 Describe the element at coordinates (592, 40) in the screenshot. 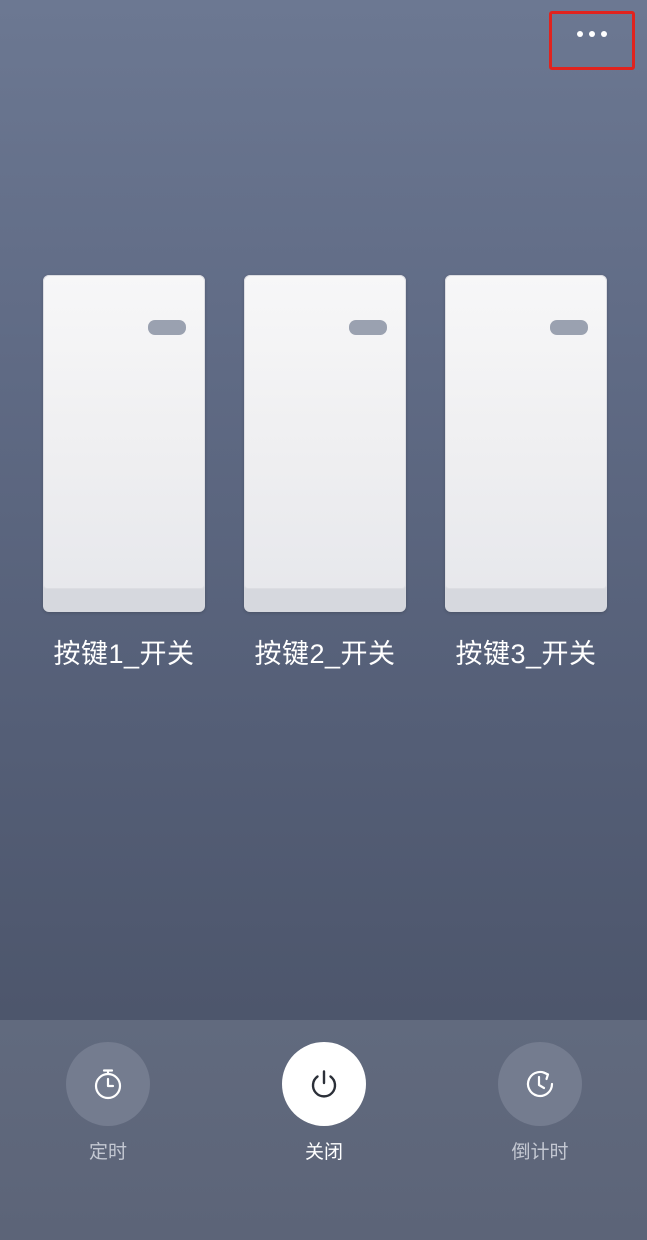

I see `more-menu-button` at that location.